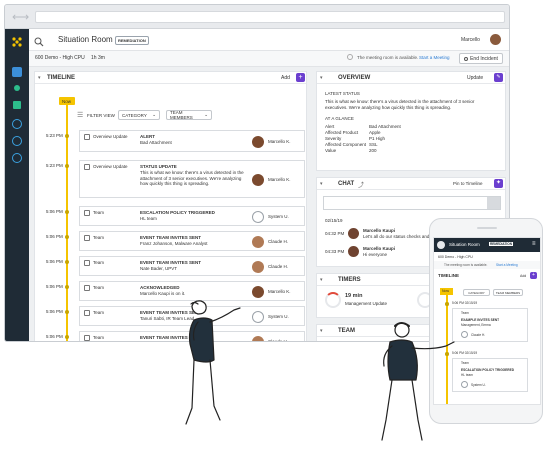 This screenshot has height=449, width=549. Describe the element at coordinates (465, 313) in the screenshot. I see `mobile-row-kind: Team` at that location.